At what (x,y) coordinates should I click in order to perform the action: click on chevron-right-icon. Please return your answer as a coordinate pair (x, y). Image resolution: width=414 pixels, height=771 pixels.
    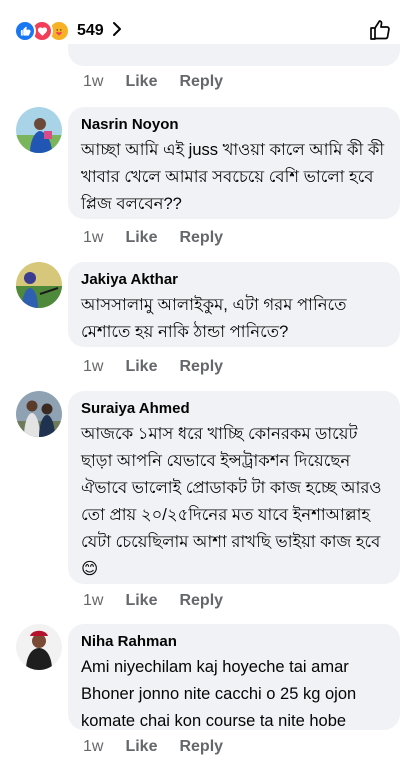
    Looking at the image, I should click on (117, 31).